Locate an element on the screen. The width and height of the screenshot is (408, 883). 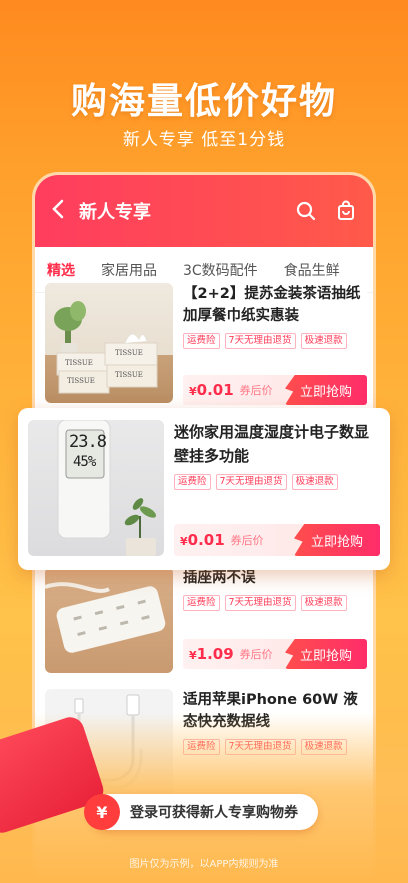
price-bar: ¥1.09 券后价 立即抢购 is located at coordinates (275, 654).